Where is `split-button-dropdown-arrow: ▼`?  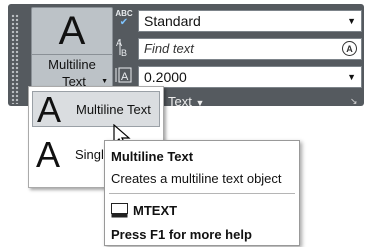 split-button-dropdown-arrow: ▼ is located at coordinates (104, 81).